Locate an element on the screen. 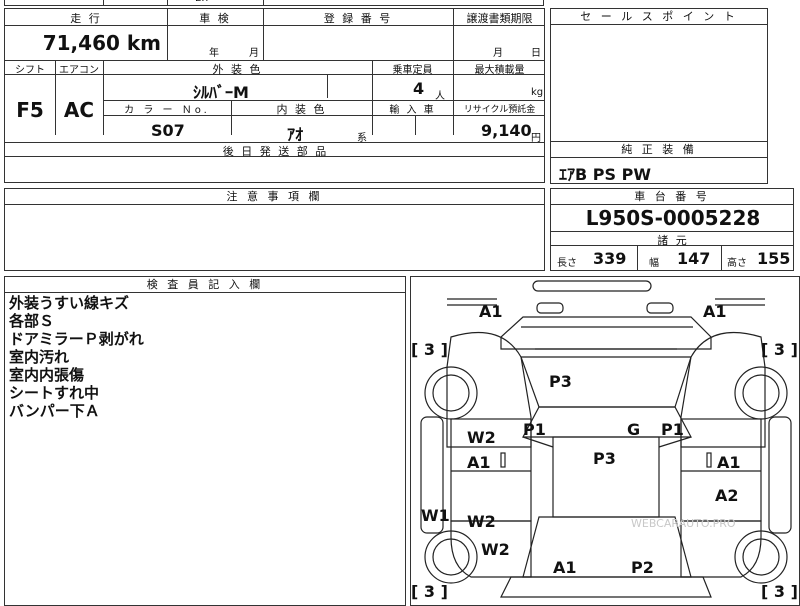  aircon-label: エアコン is located at coordinates (79, 70).